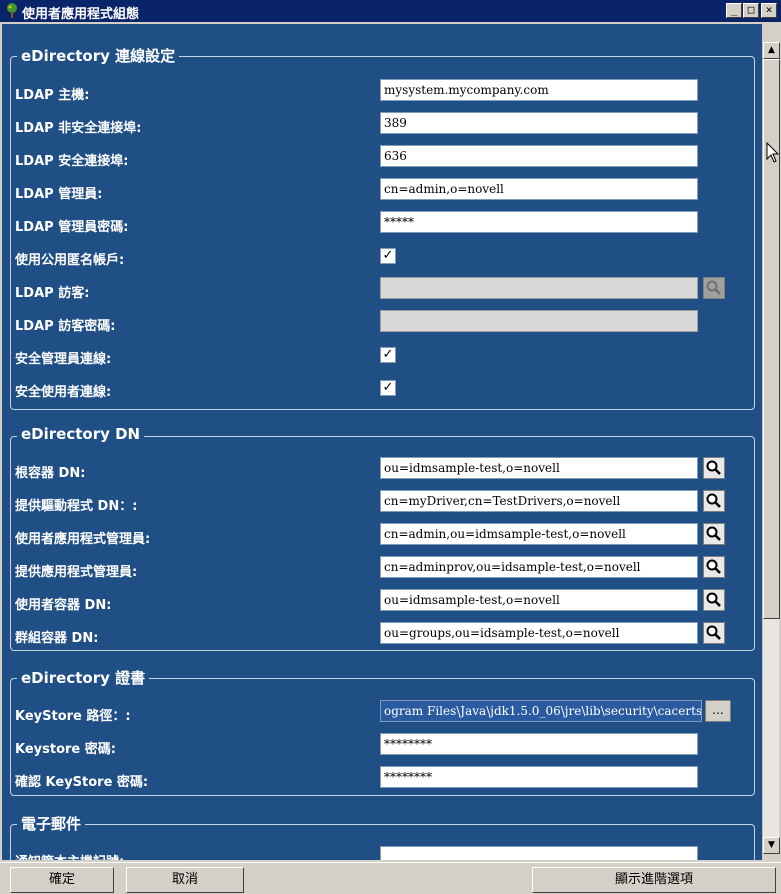 The height and width of the screenshot is (894, 781). I want to click on user-app-admin-input: cn=admin,ou=idmsample-test,o=novell, so click(539, 534).